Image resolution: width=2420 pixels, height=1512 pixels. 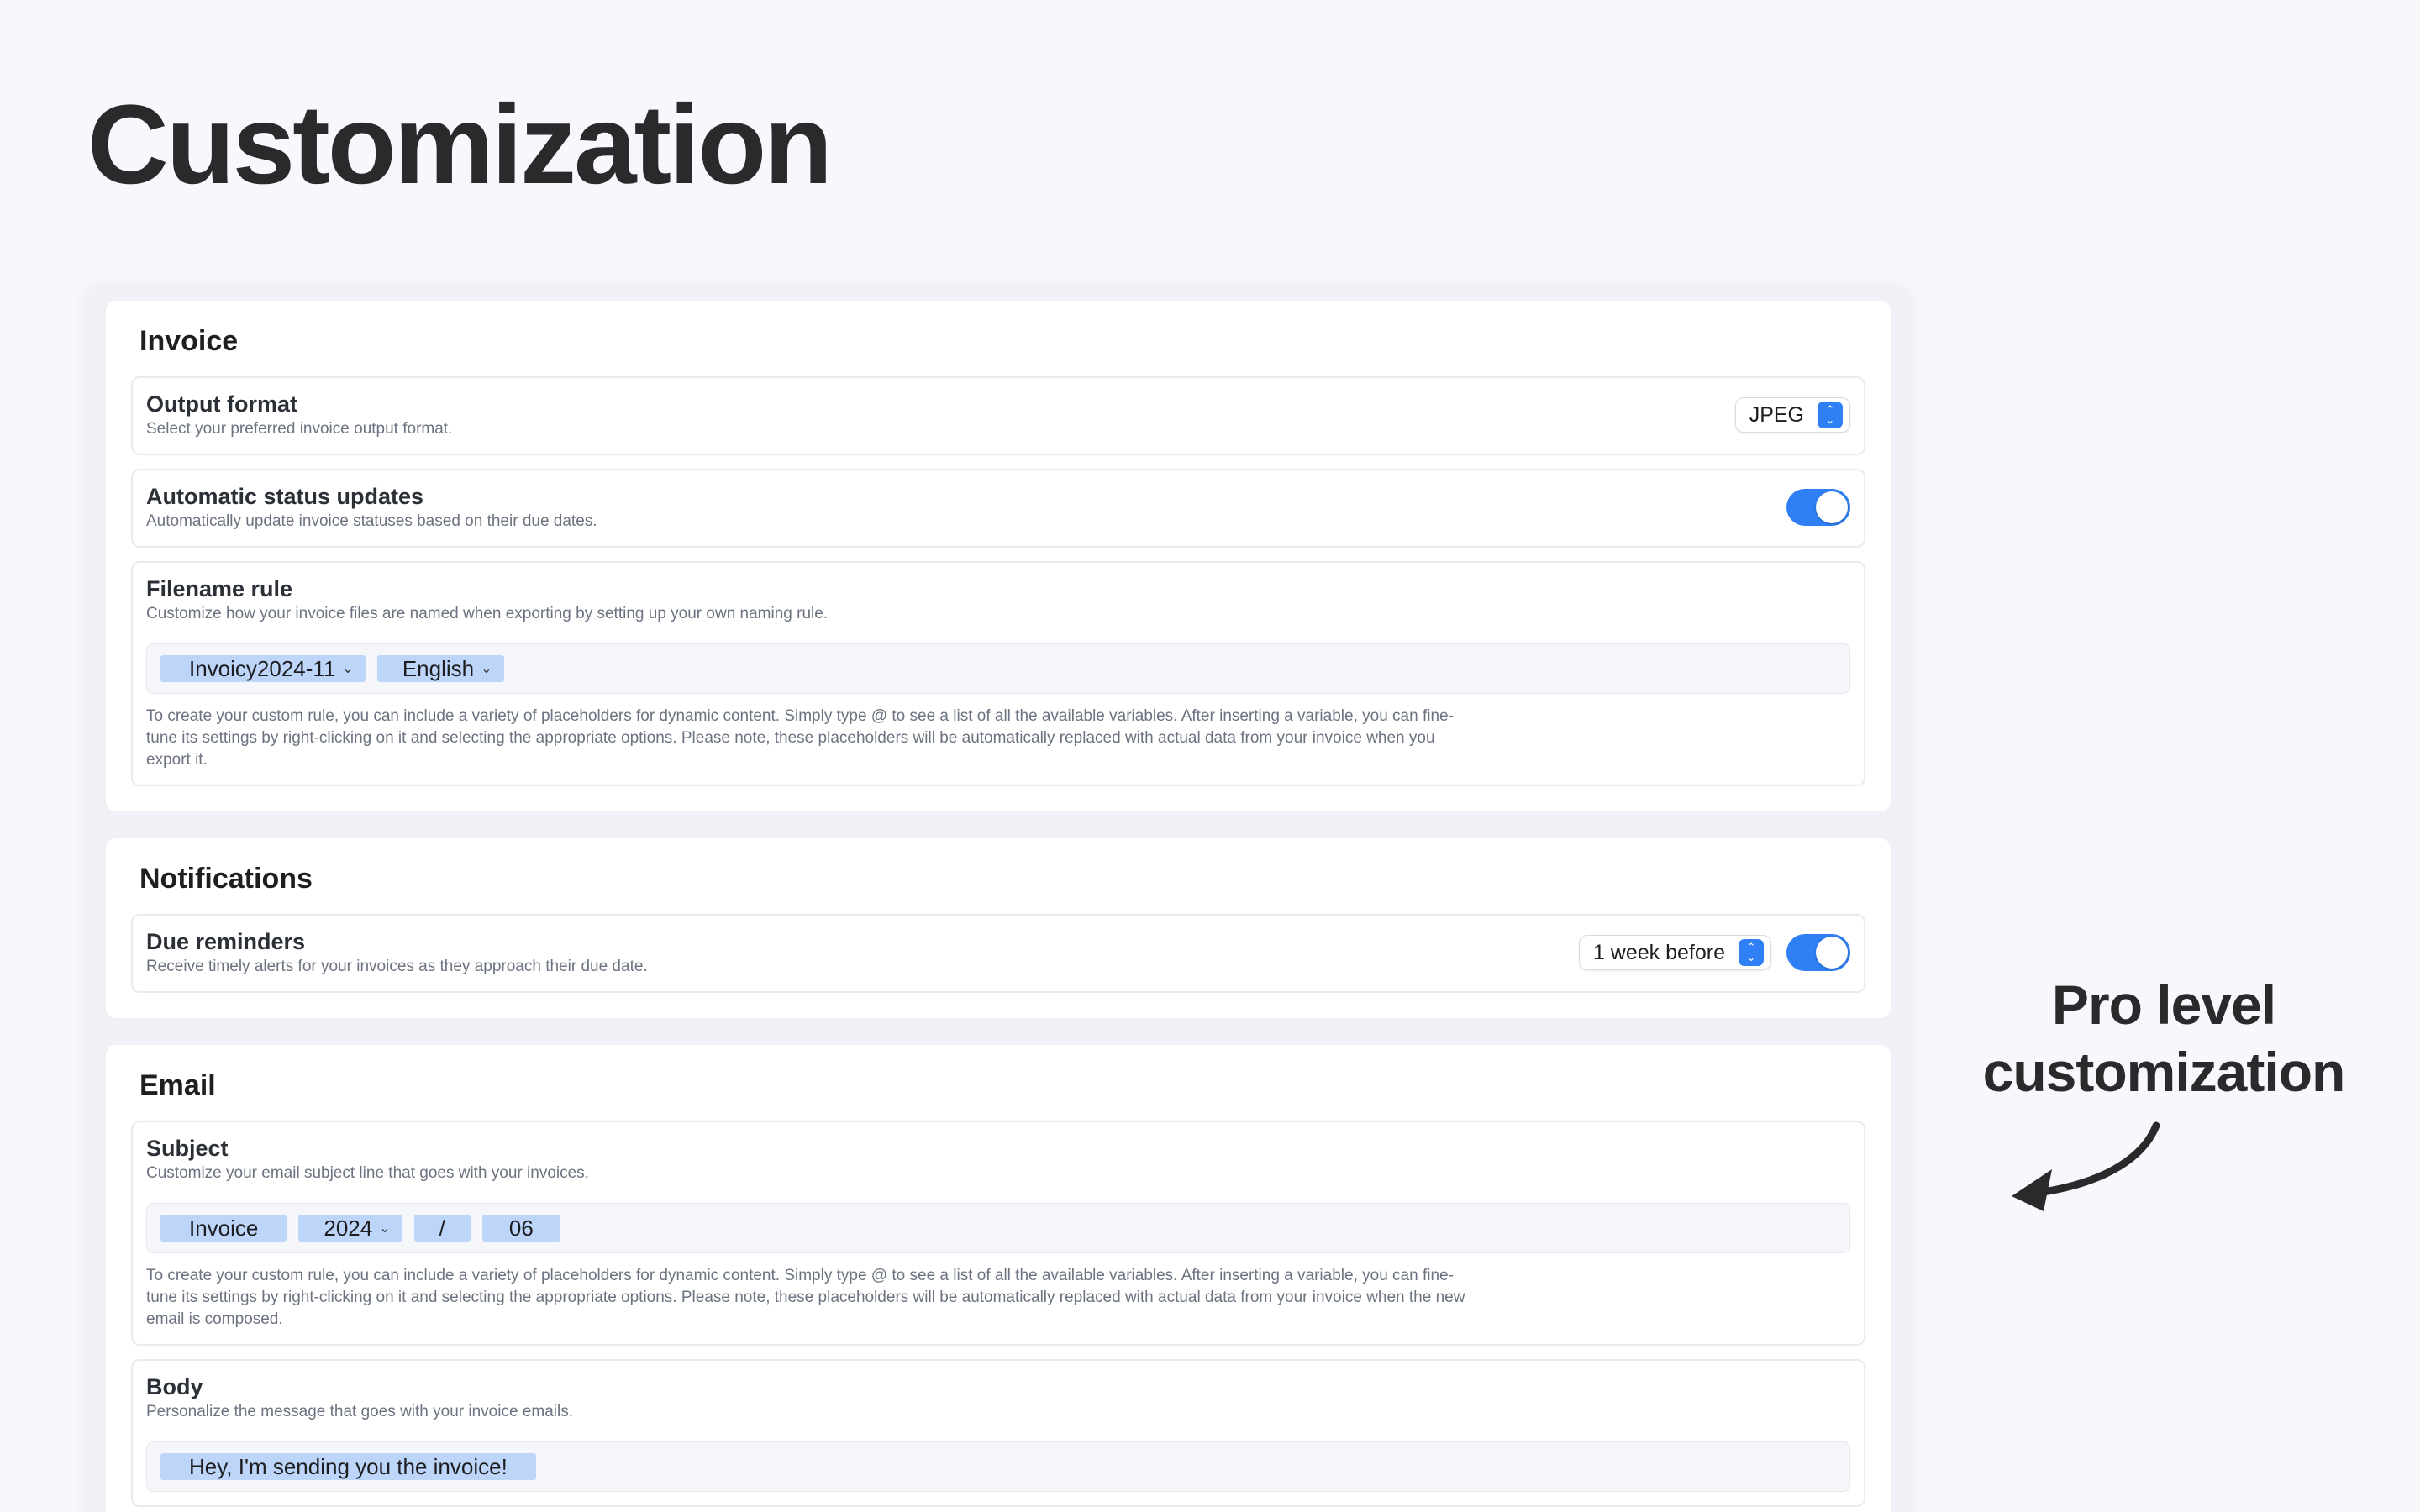 I want to click on filename-token: Invoicy2024-11 ⌄, so click(x=263, y=668).